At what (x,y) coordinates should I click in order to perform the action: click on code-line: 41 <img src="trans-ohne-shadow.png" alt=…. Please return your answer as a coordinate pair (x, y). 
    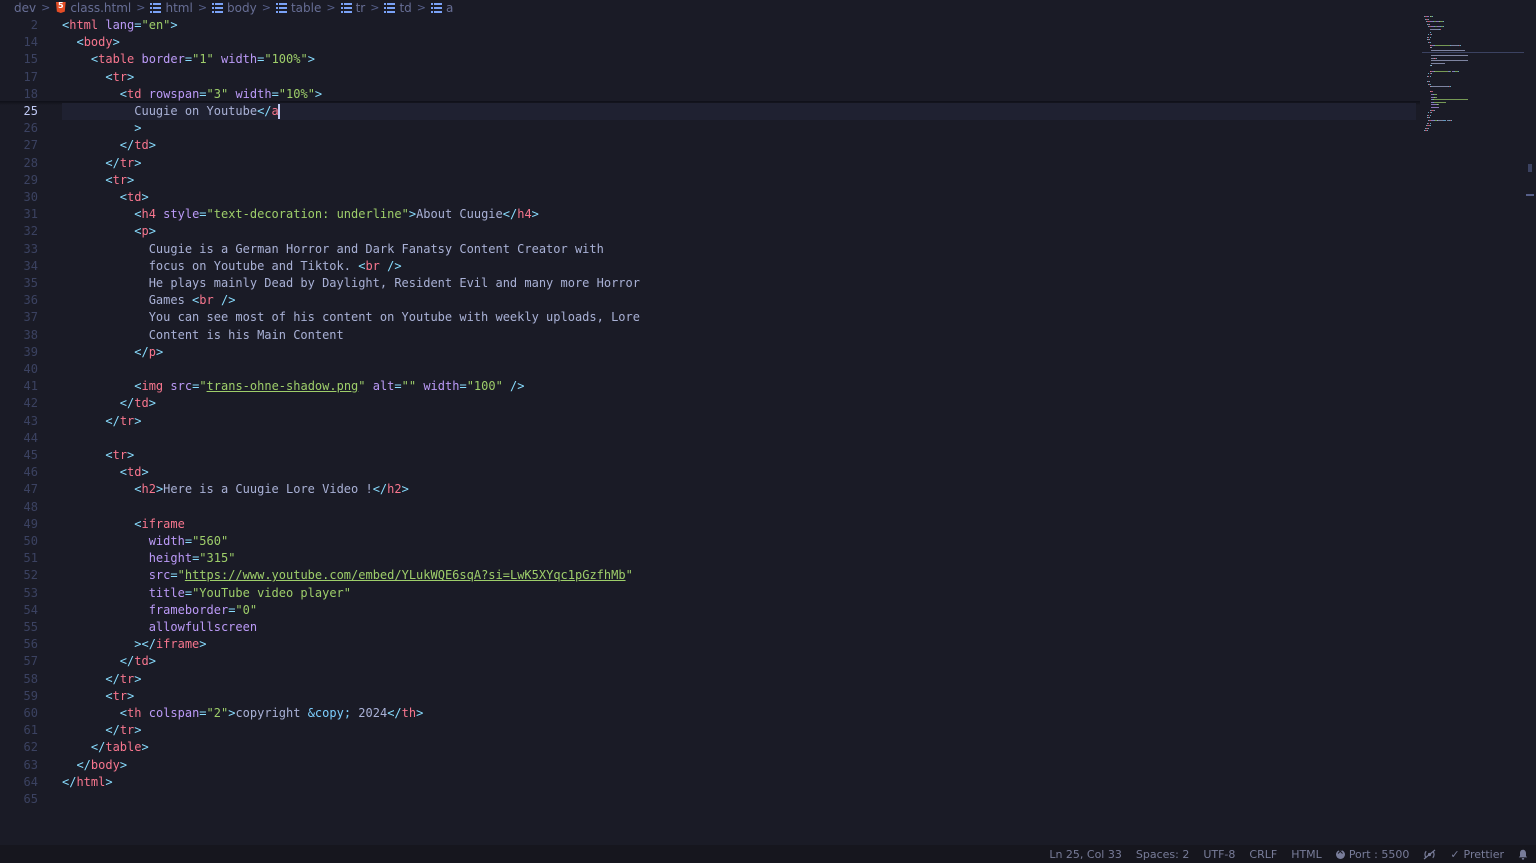
    Looking at the image, I should click on (710, 386).